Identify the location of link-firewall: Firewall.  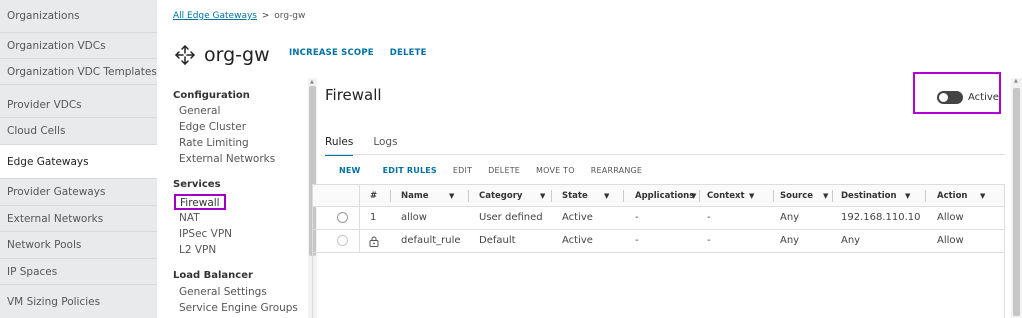
(200, 202).